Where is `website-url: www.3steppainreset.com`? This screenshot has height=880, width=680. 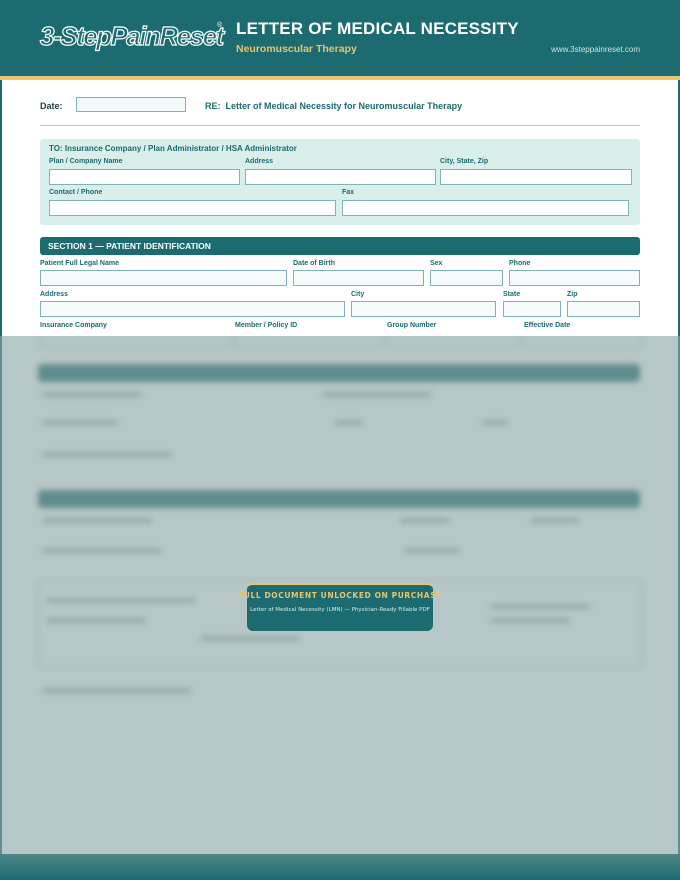
website-url: www.3steppainreset.com is located at coordinates (595, 49).